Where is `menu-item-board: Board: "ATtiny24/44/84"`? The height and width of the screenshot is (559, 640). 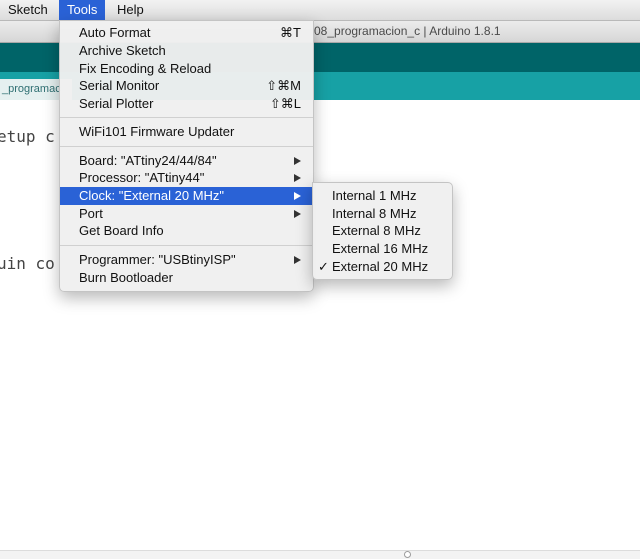 menu-item-board: Board: "ATtiny24/44/84" is located at coordinates (186, 161).